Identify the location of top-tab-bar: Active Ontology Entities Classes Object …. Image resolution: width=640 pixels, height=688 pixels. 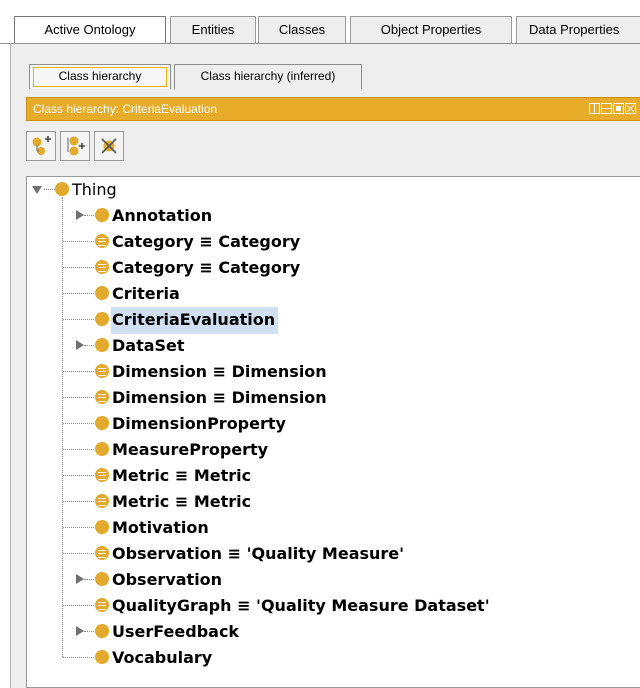
(320, 22).